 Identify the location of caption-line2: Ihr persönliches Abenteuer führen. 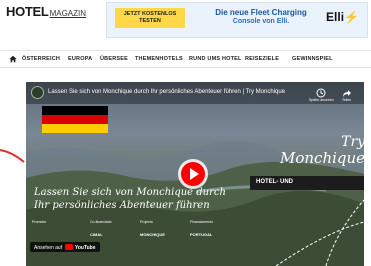
(122, 205).